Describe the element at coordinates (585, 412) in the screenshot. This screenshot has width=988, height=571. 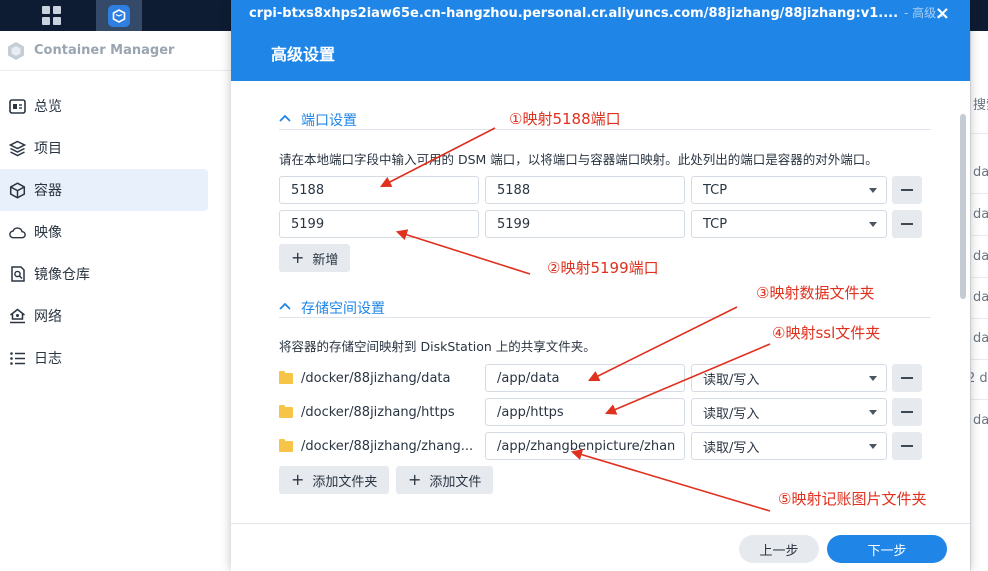
I see `mount-path-input: /app/https` at that location.